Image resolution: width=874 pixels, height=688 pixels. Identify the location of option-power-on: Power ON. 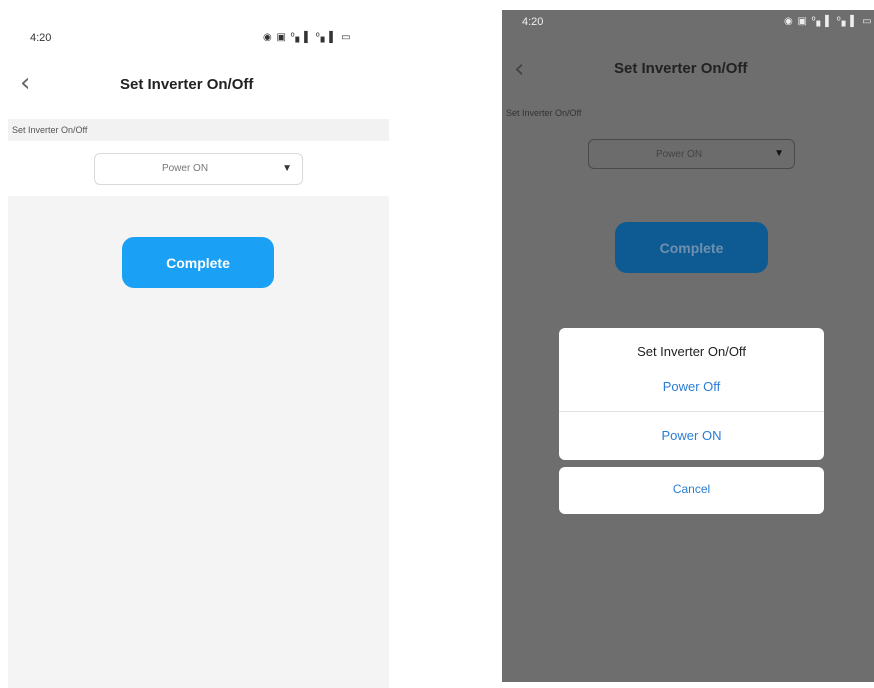
(691, 438).